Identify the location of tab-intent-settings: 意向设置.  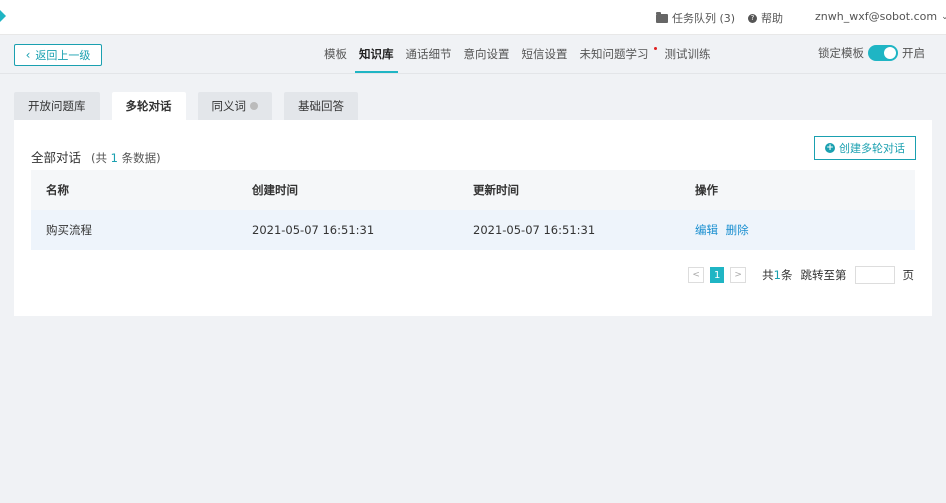
(487, 54).